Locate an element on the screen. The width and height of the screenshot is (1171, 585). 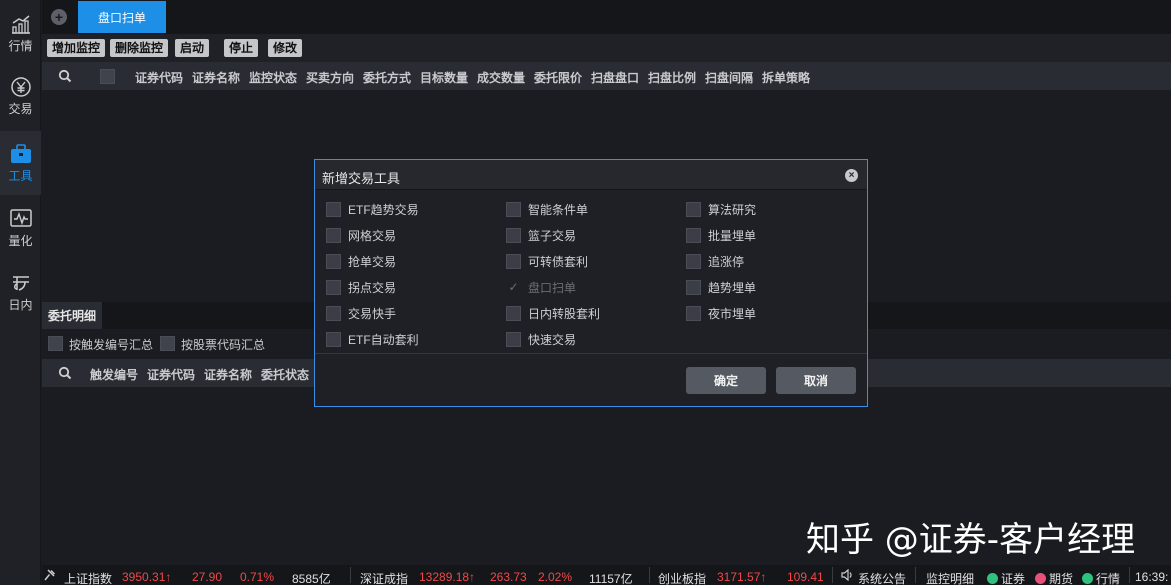
option-etf-trend: ETF趋势交易 is located at coordinates (372, 209).